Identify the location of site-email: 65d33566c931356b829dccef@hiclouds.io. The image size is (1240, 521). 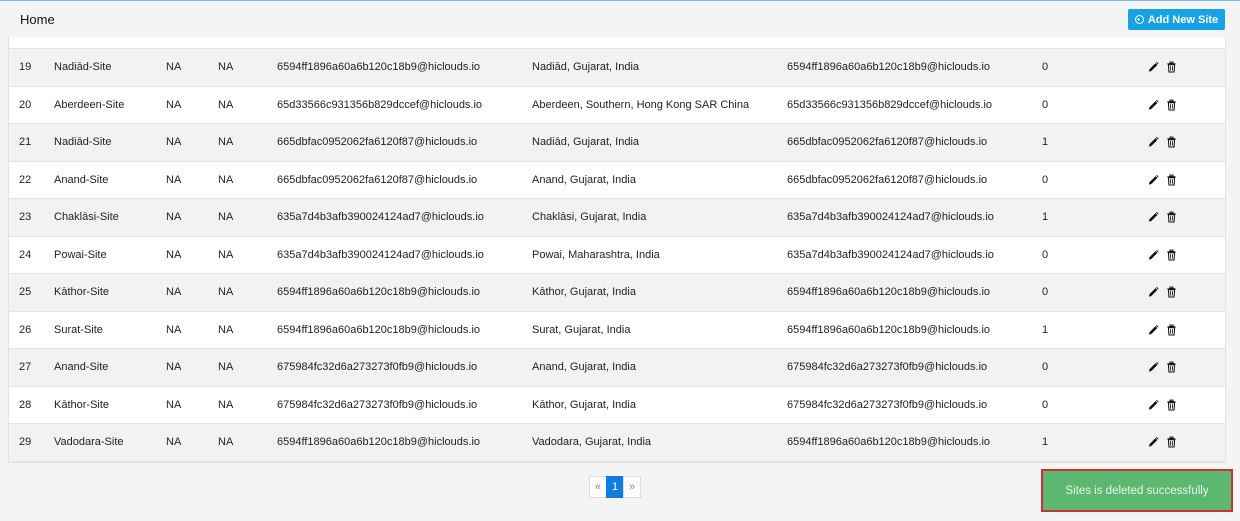
(380, 104).